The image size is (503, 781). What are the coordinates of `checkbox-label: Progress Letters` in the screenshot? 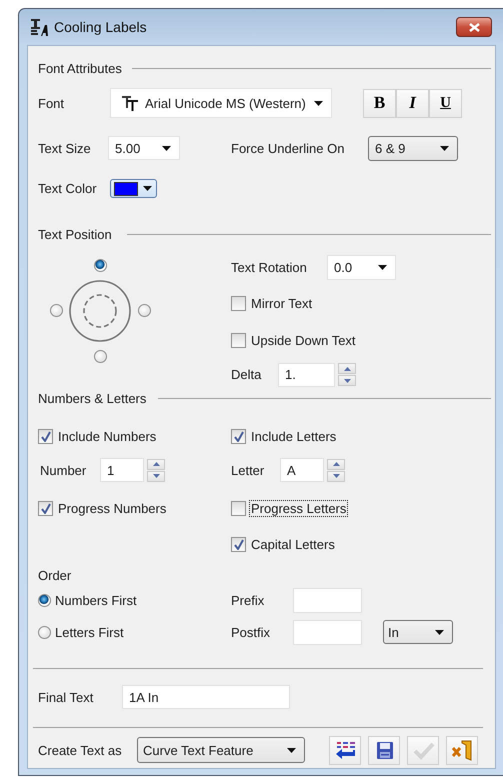 It's located at (298, 508).